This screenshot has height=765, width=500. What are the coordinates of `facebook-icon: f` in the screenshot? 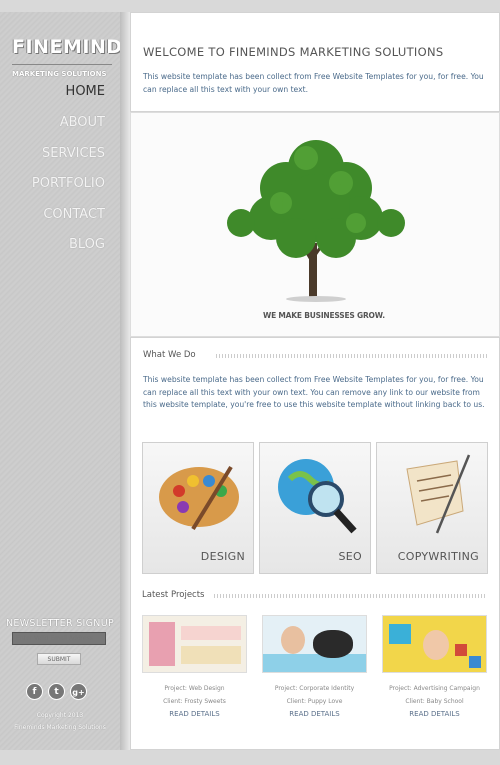 It's located at (34, 691).